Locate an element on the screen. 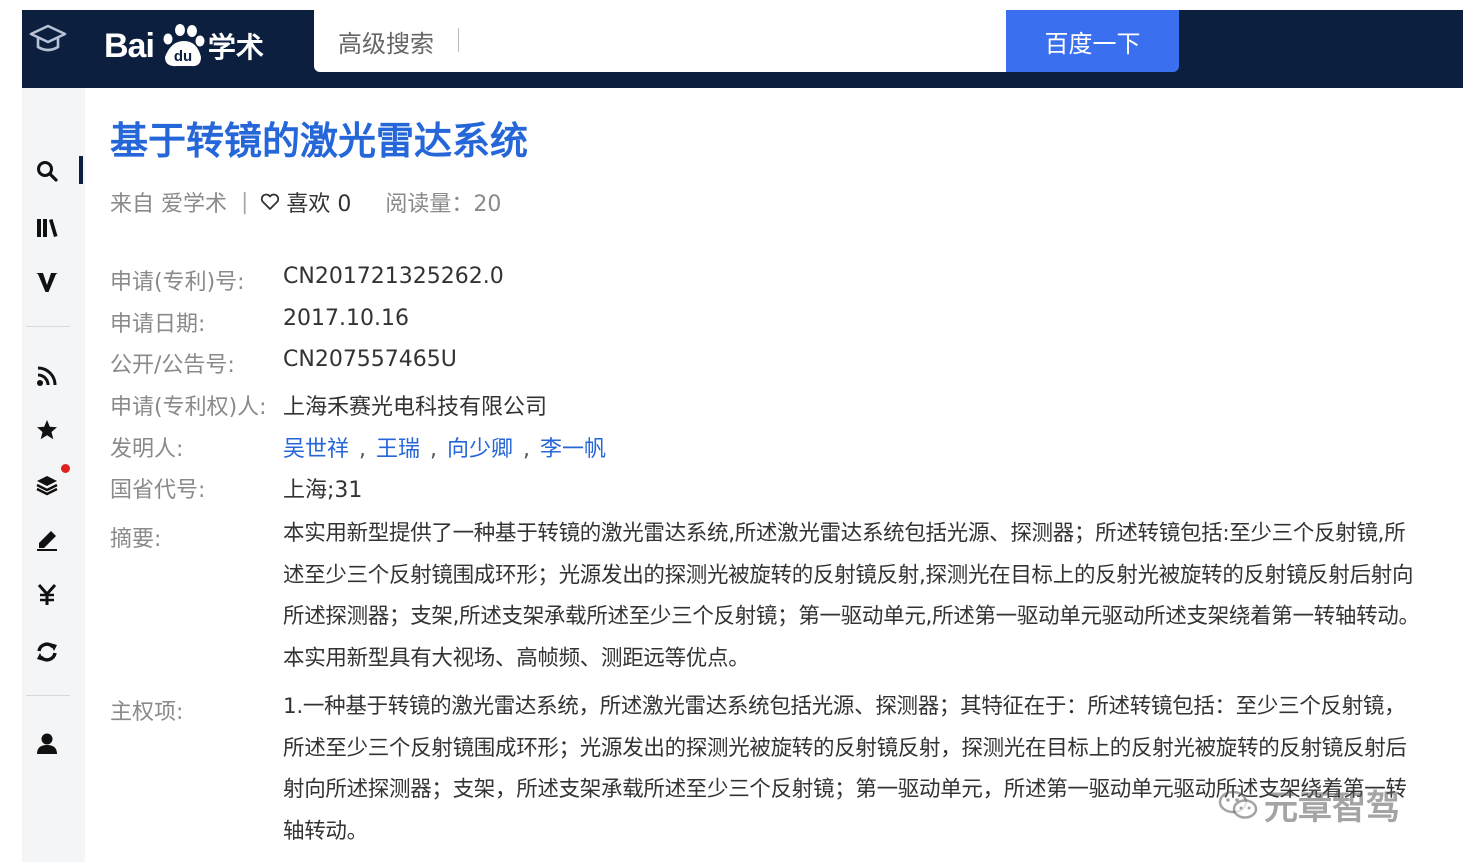 The height and width of the screenshot is (865, 1474). field-value: CN207557465U is located at coordinates (370, 359).